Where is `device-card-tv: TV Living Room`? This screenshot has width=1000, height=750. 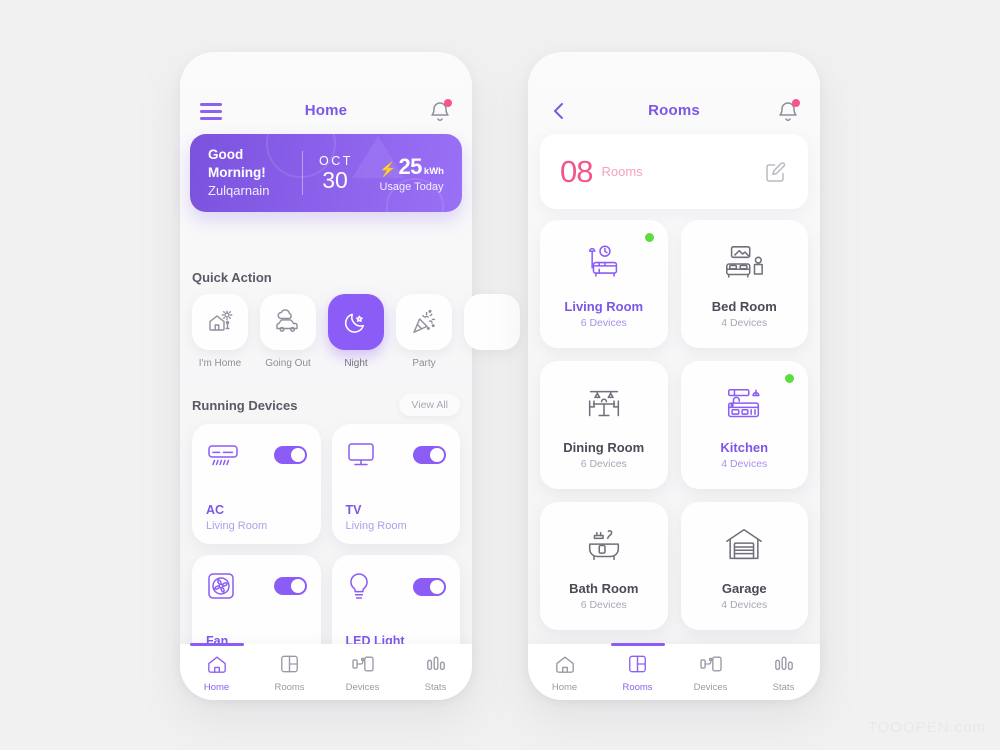 device-card-tv: TV Living Room is located at coordinates (395, 484).